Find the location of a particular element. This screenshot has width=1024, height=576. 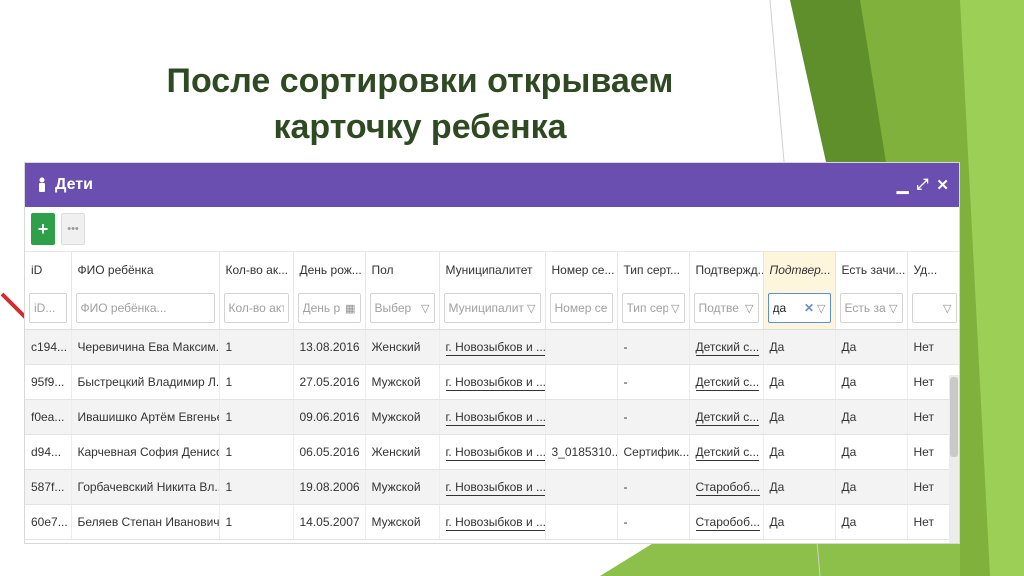

col-header-name: ФИО ребёнка is located at coordinates (145, 269).